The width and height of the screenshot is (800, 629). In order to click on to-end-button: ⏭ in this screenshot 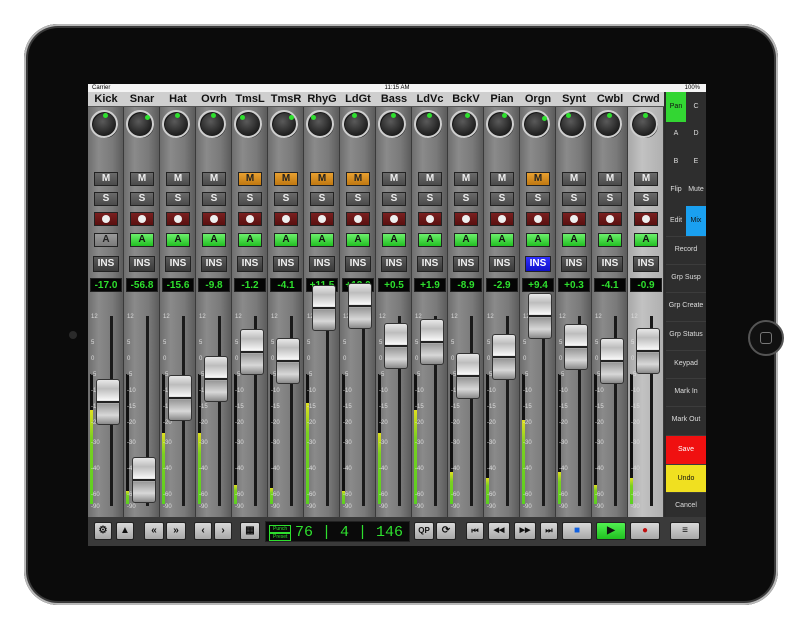, I will do `click(549, 531)`.